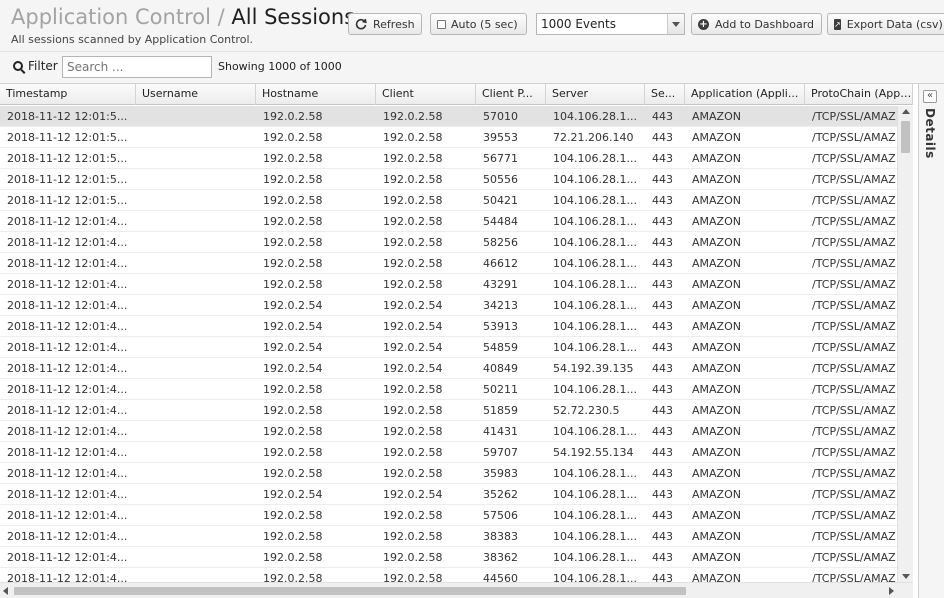 The width and height of the screenshot is (944, 598). What do you see at coordinates (906, 111) in the screenshot?
I see `scroll-up-icon` at bounding box center [906, 111].